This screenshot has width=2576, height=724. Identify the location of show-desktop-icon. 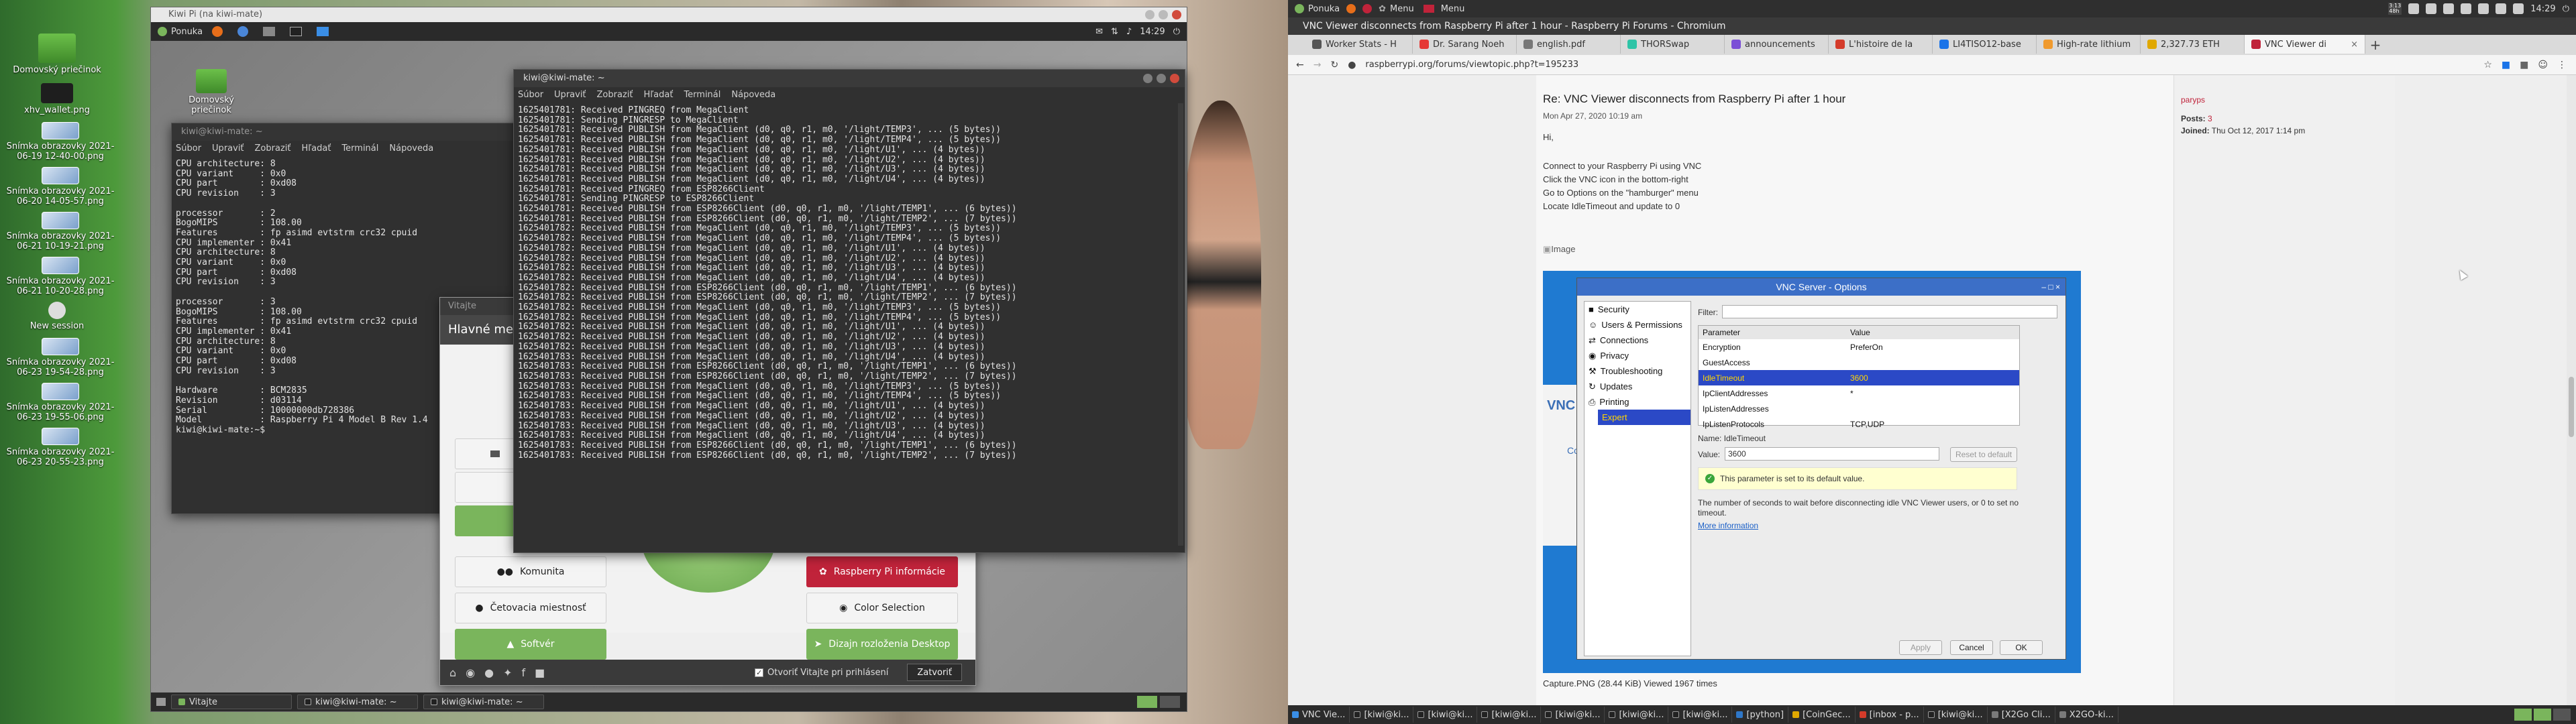
(161, 702).